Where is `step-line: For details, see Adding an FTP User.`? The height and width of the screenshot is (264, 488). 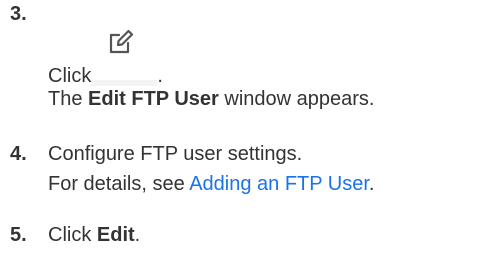 step-line: For details, see Adding an FTP User. is located at coordinates (263, 184).